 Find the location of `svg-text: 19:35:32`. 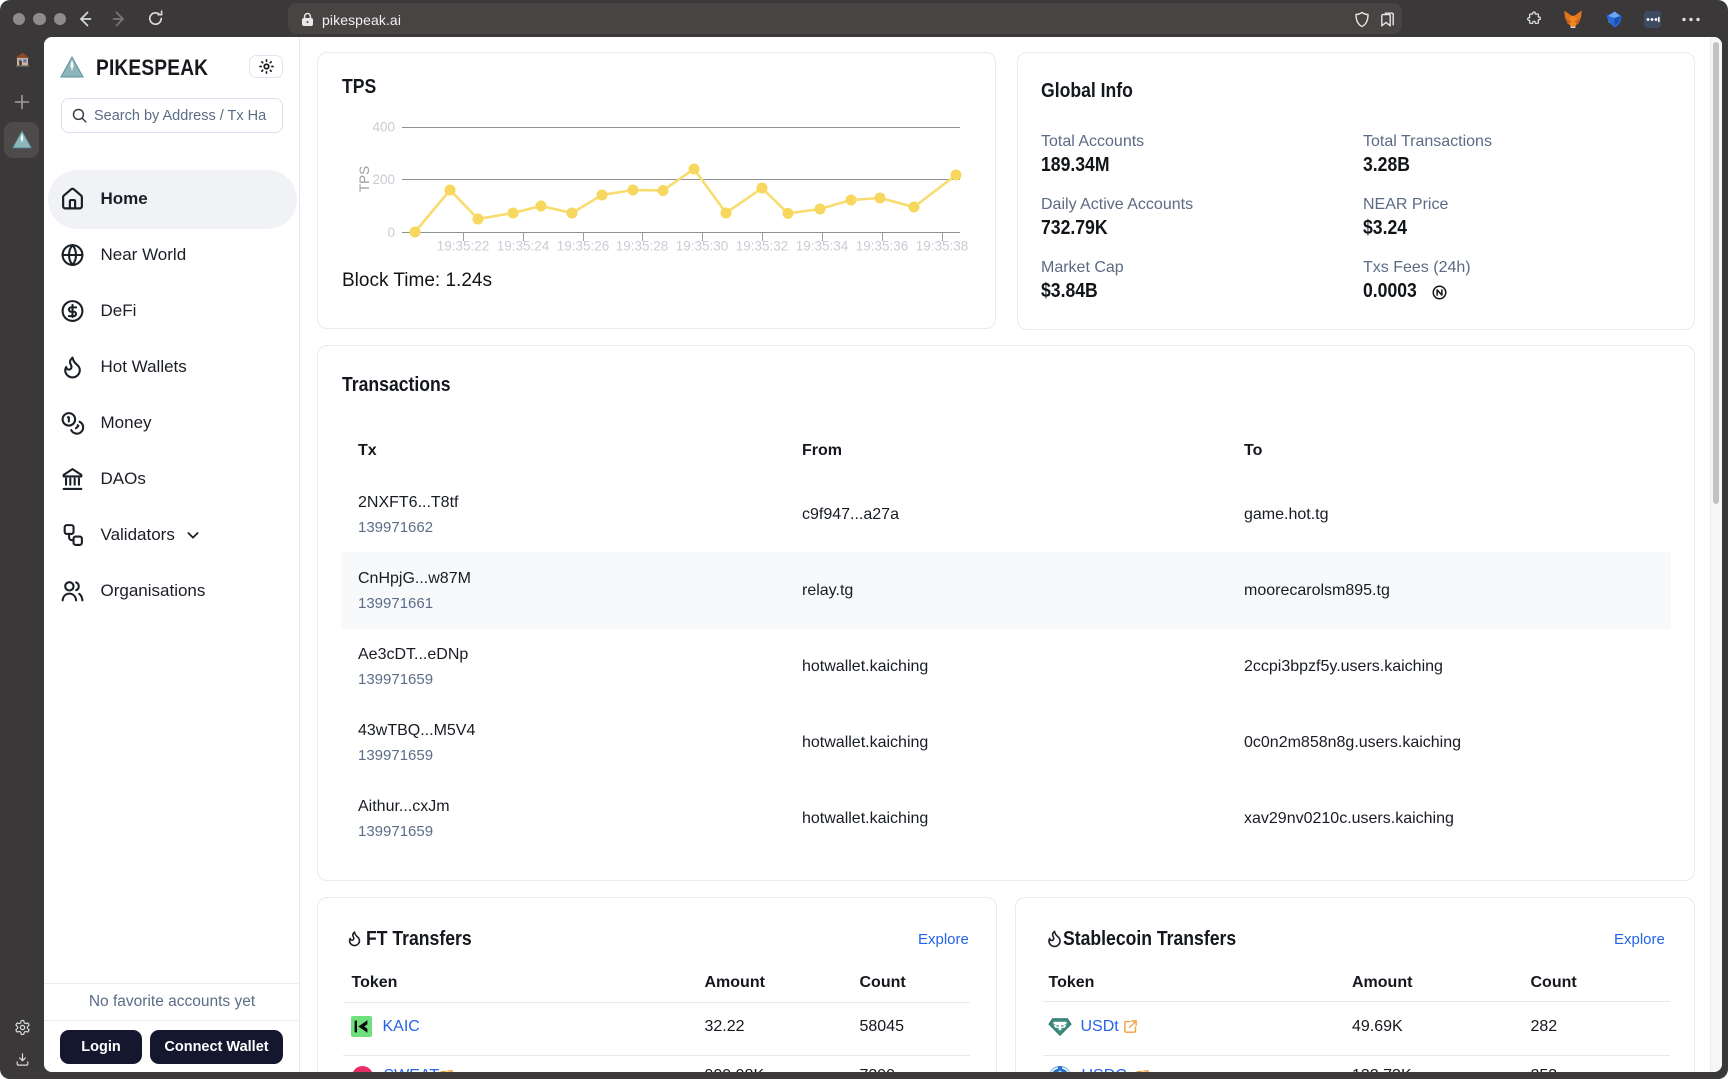

svg-text: 19:35:32 is located at coordinates (762, 246).